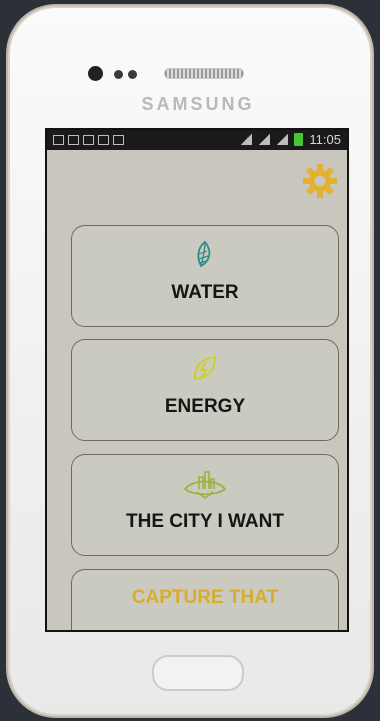  I want to click on message-icon, so click(103, 140).